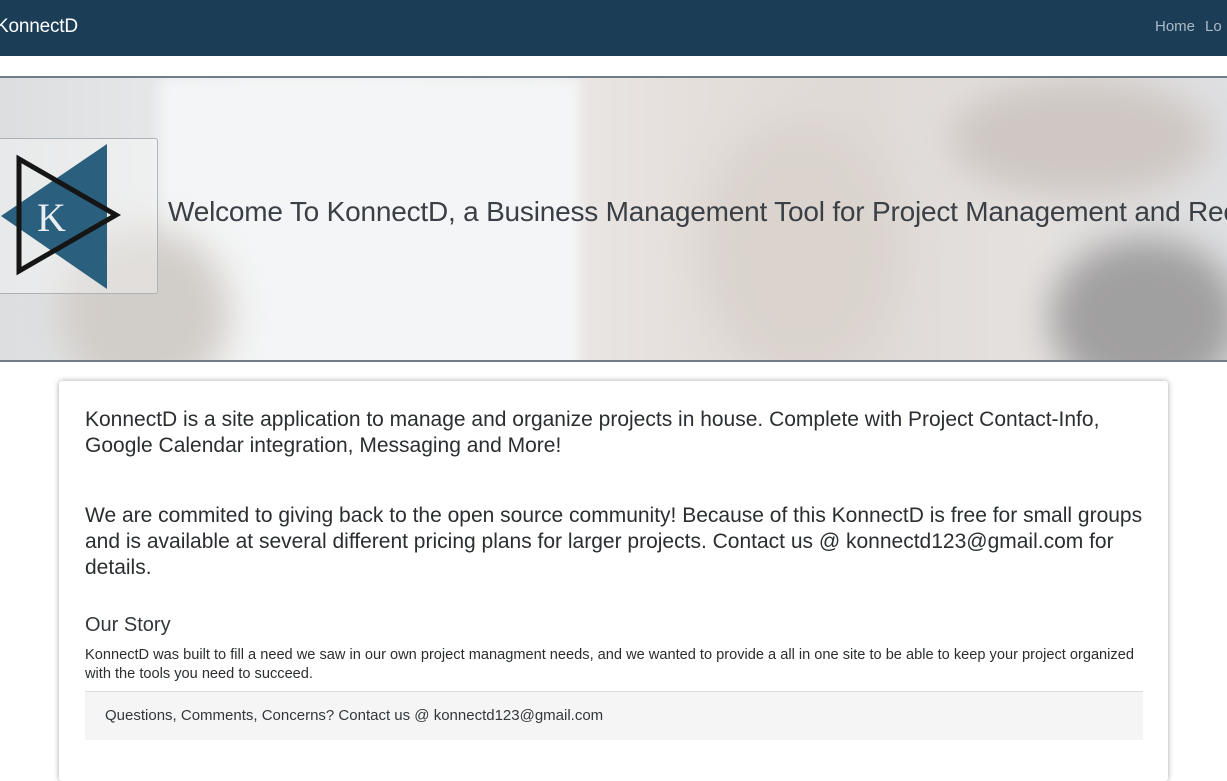 The width and height of the screenshot is (1227, 781). I want to click on nav-link-login: Lo, so click(1213, 26).